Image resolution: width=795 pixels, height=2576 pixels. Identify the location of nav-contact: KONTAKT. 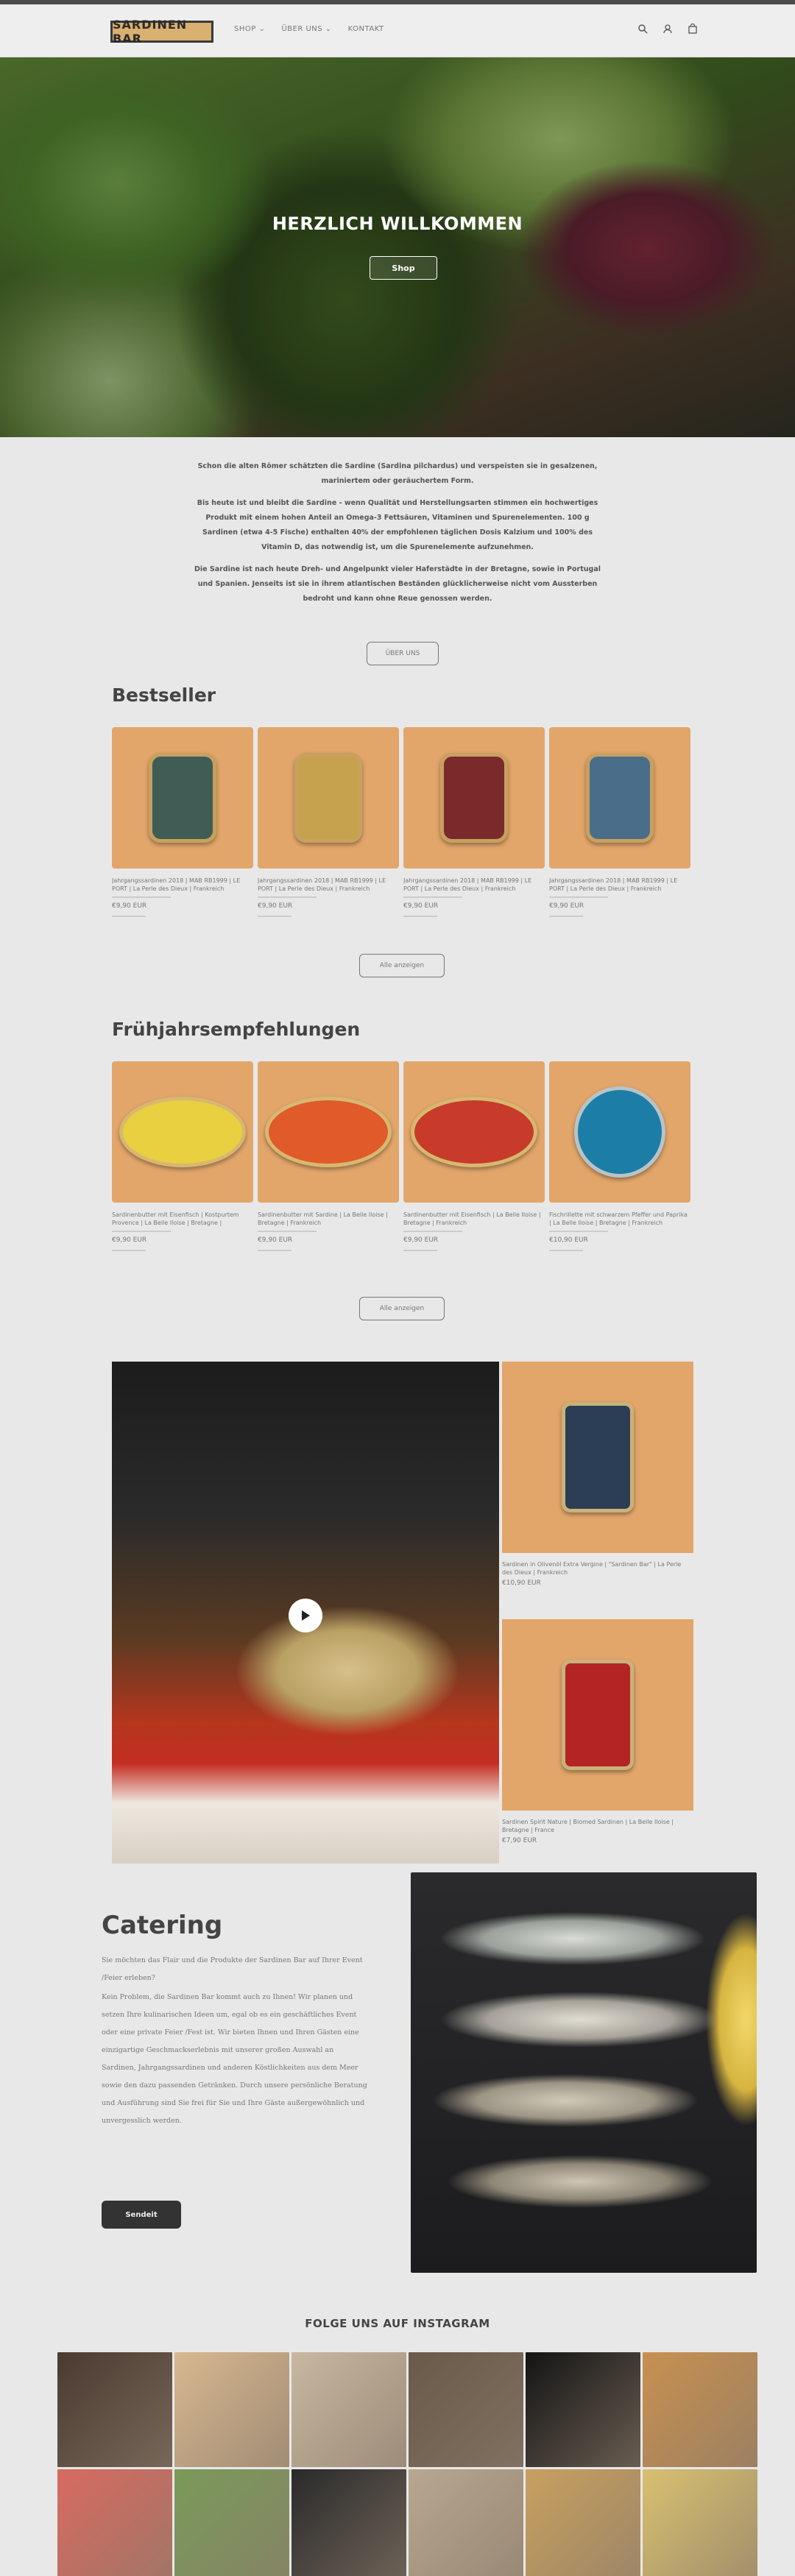
(366, 29).